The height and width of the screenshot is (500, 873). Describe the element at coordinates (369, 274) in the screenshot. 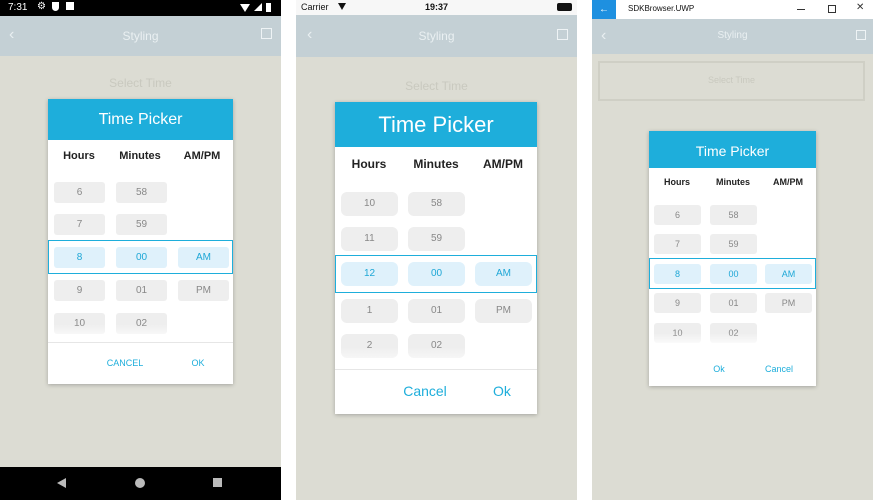

I see `hour-item-selected: 12` at that location.